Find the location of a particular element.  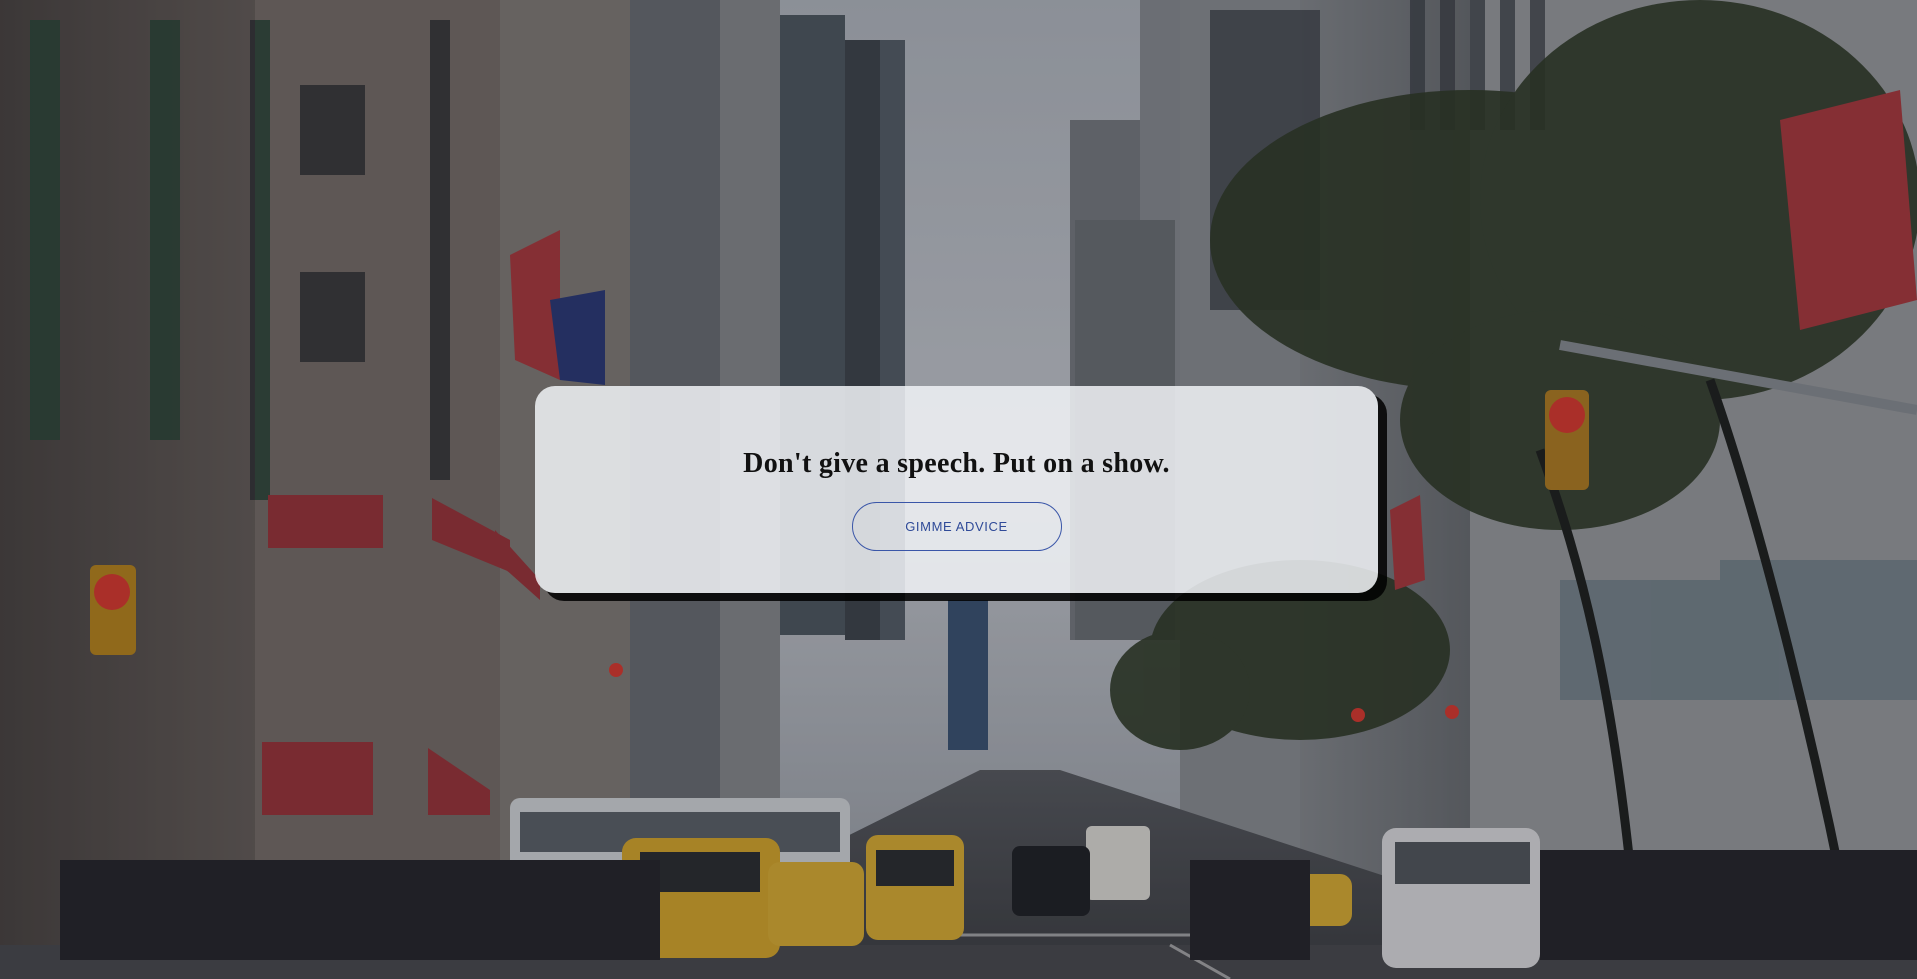

gimme-advice-button: GIMME ADVICE is located at coordinates (956, 526).